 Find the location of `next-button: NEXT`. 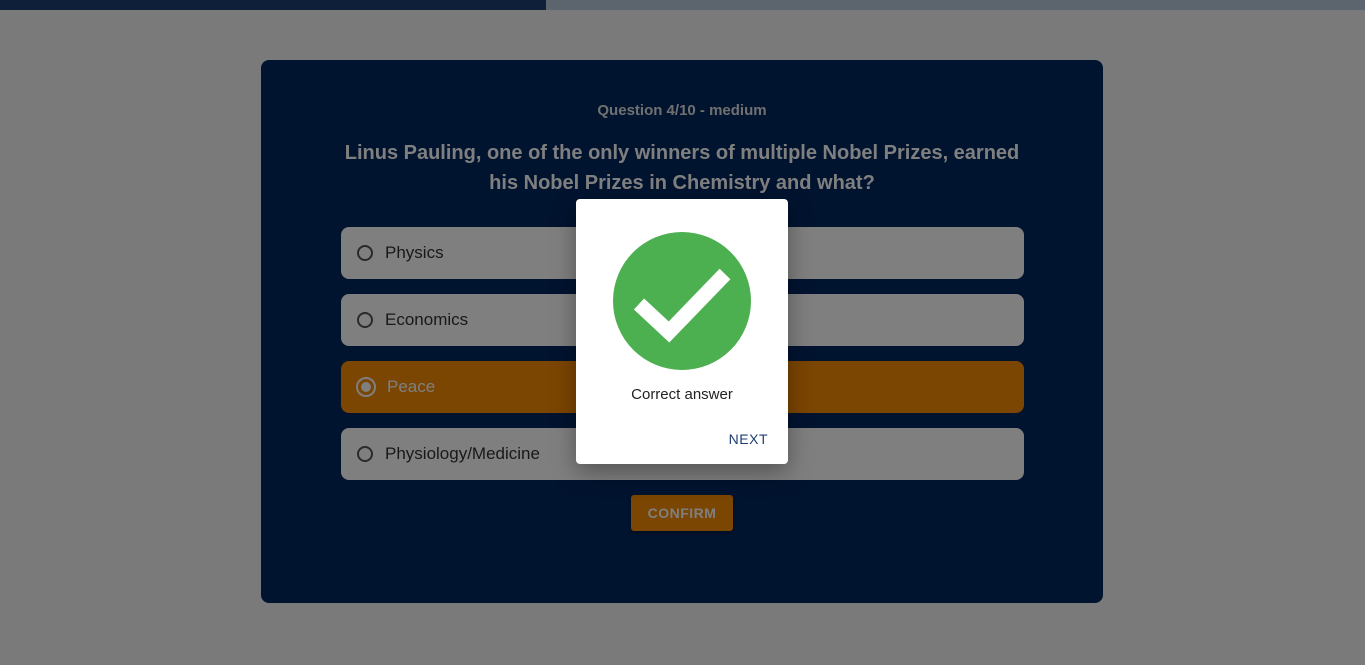

next-button: NEXT is located at coordinates (748, 439).